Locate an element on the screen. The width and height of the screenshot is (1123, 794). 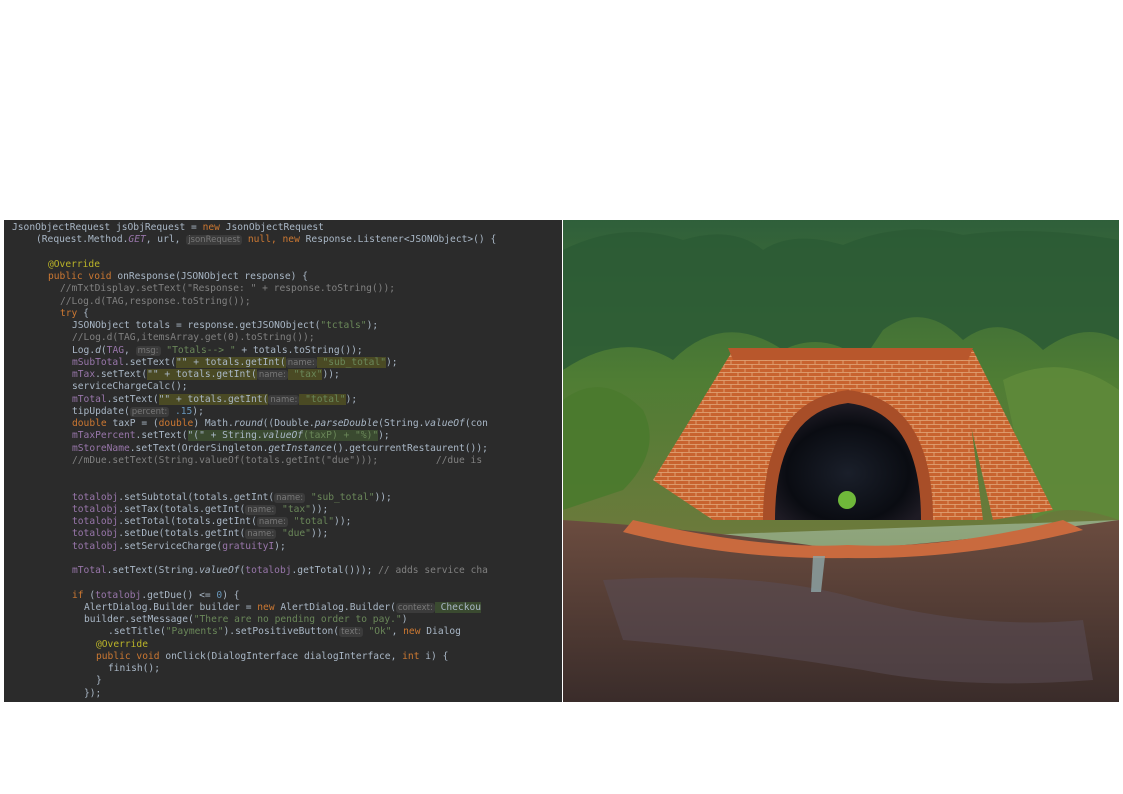
code-token: text: is located at coordinates (351, 632).